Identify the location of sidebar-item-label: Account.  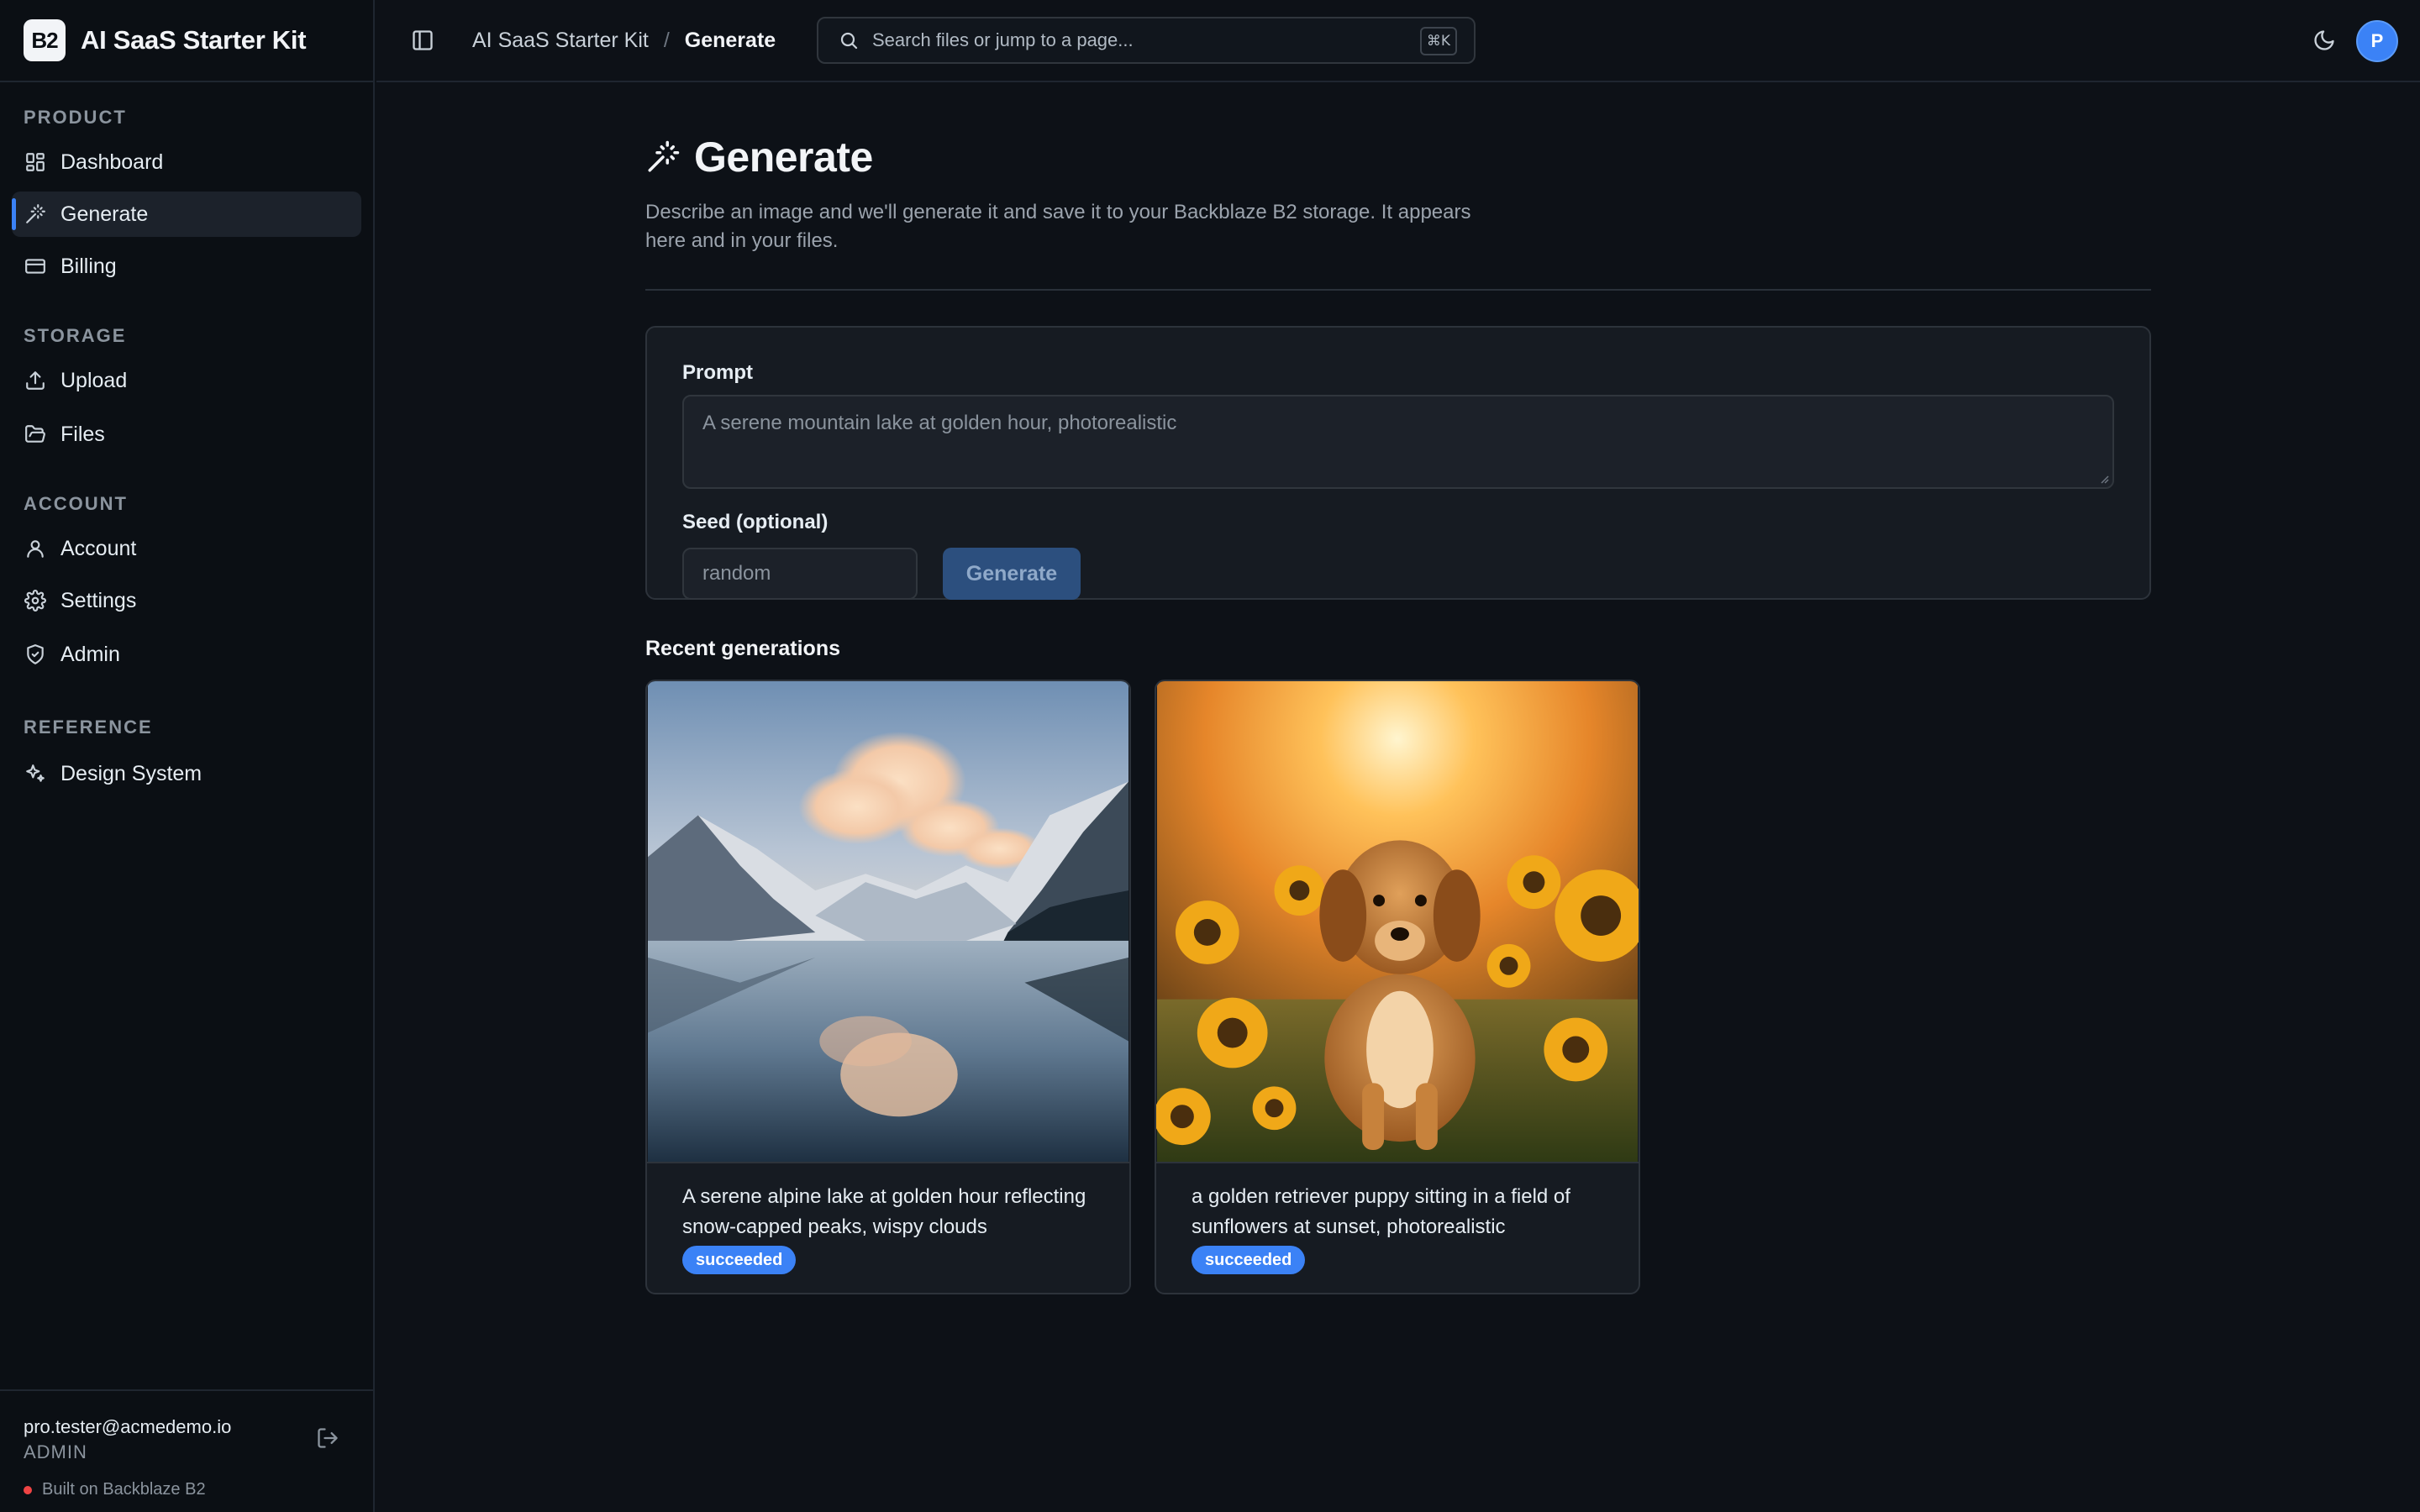
(98, 548).